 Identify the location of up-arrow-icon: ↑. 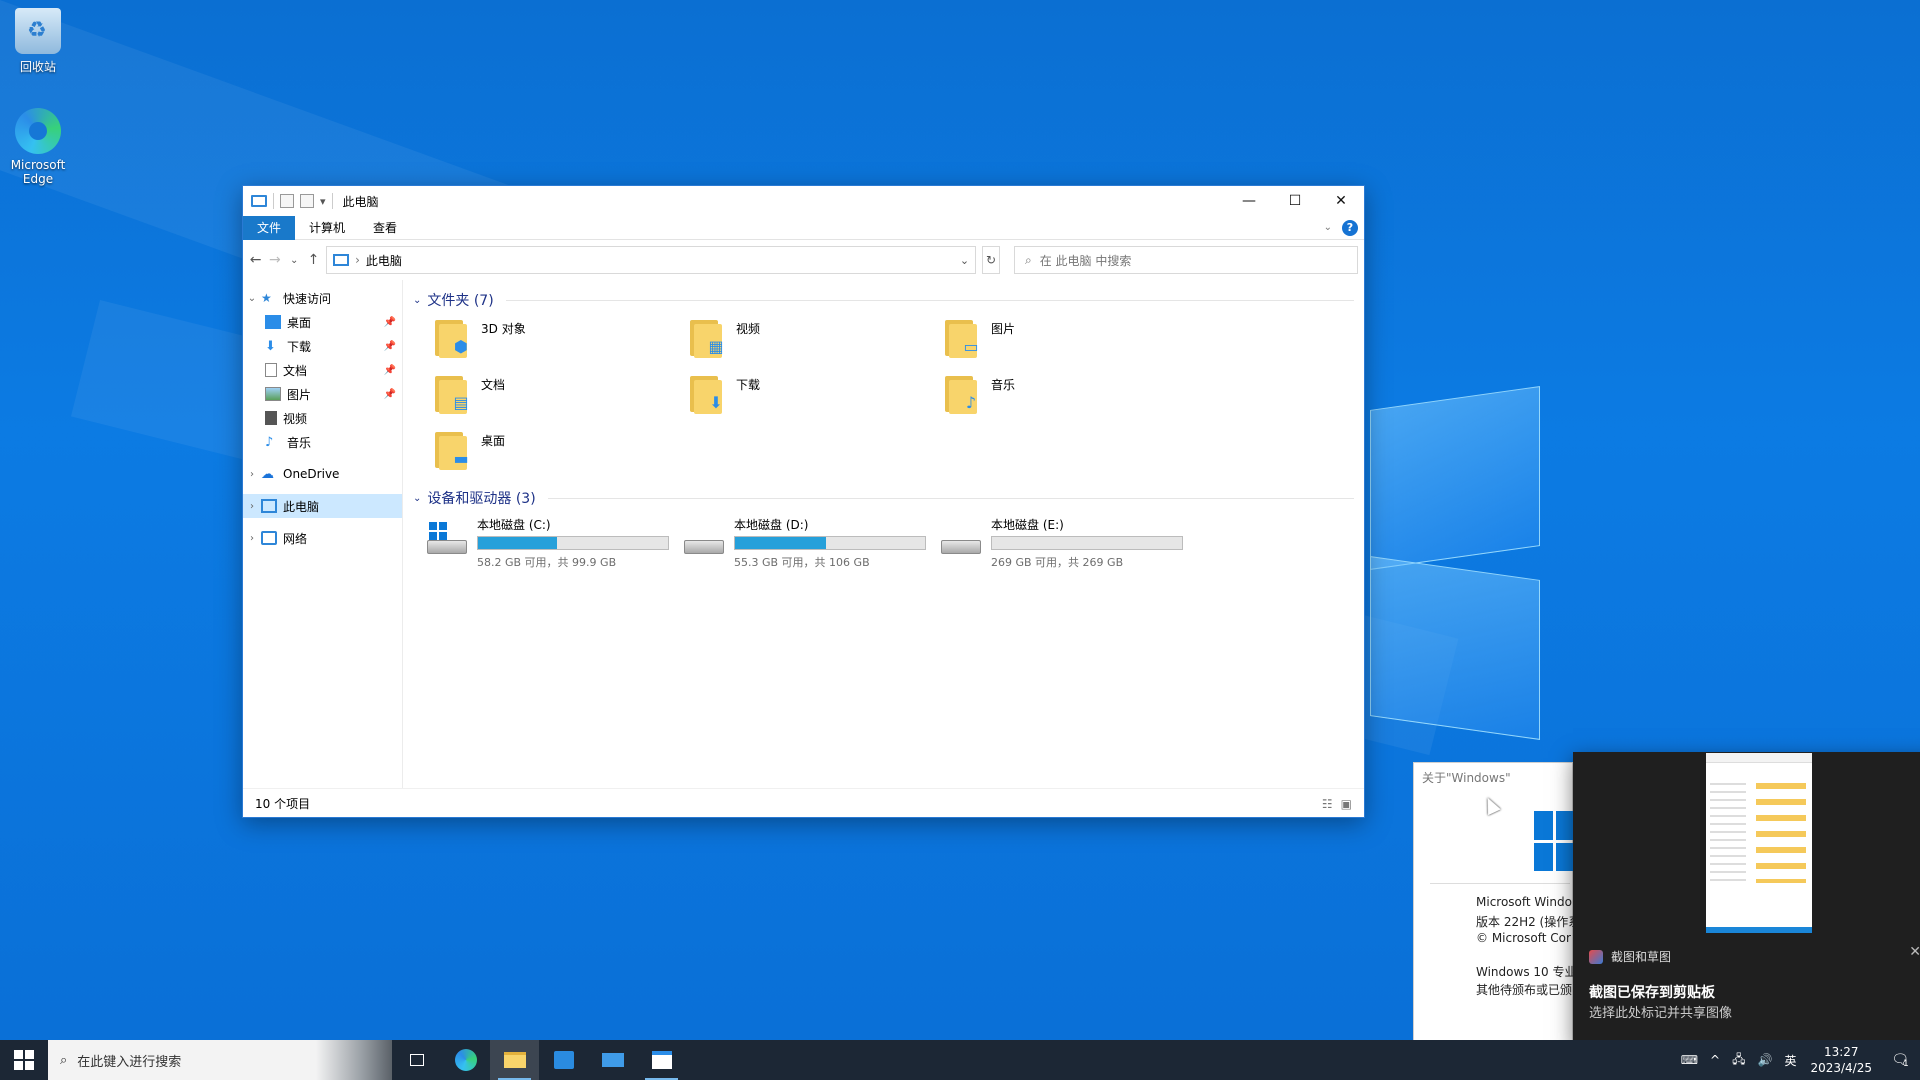
(313, 260).